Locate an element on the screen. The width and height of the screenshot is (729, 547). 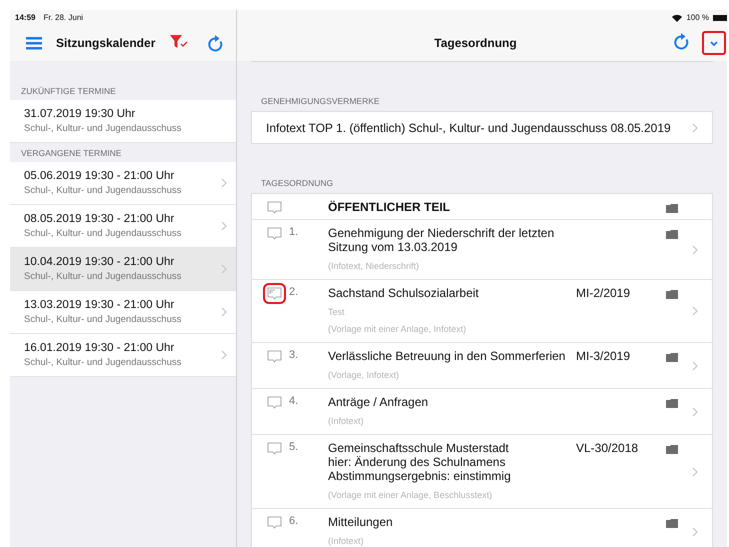
agenda-number: 6. is located at coordinates (293, 521).